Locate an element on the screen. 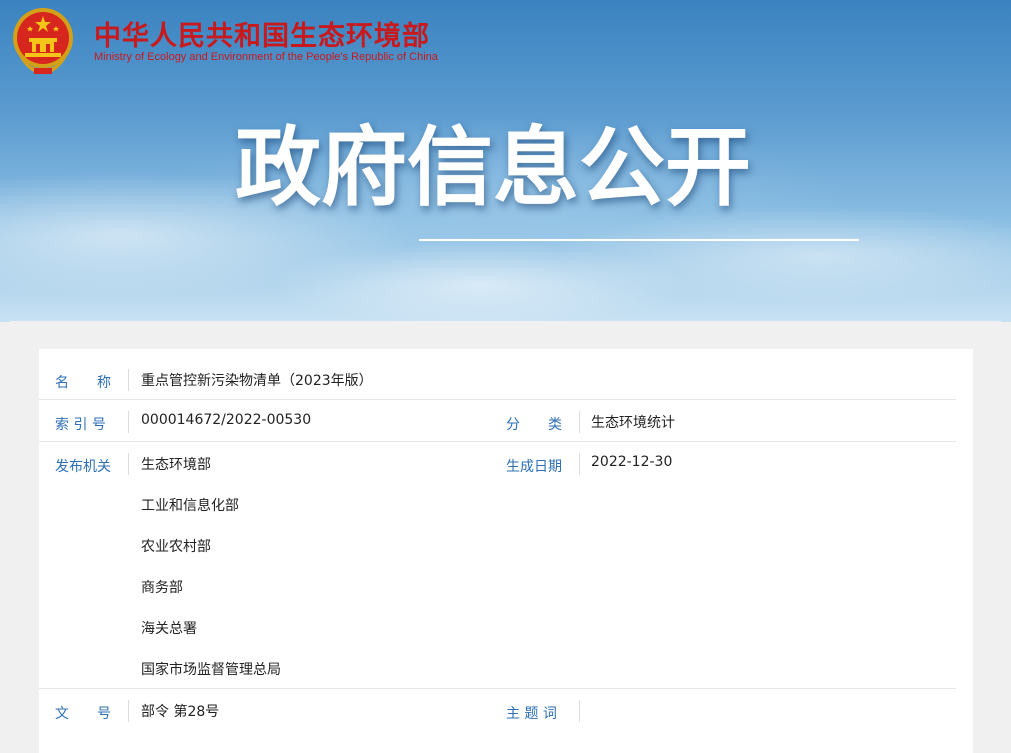 The width and height of the screenshot is (1011, 753). national-emblem-icon is located at coordinates (43, 41).